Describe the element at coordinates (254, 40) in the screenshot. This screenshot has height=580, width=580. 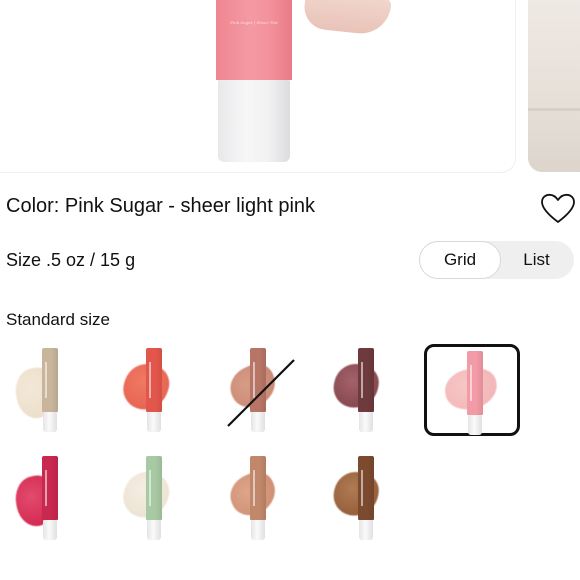
I see `product-tube` at that location.